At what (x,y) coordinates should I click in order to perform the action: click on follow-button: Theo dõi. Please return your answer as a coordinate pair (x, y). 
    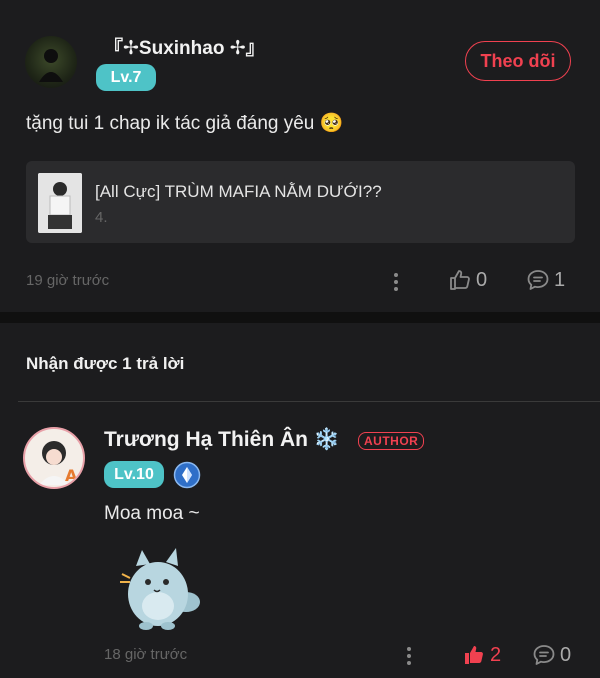
    Looking at the image, I should click on (518, 61).